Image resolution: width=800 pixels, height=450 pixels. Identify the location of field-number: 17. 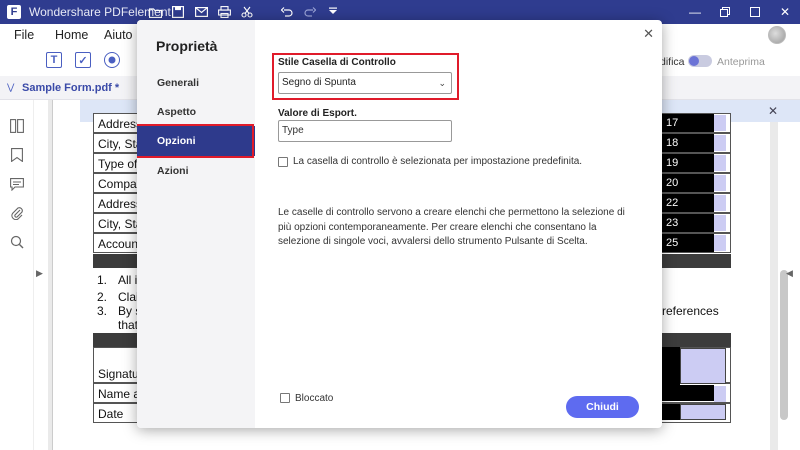
(688, 123).